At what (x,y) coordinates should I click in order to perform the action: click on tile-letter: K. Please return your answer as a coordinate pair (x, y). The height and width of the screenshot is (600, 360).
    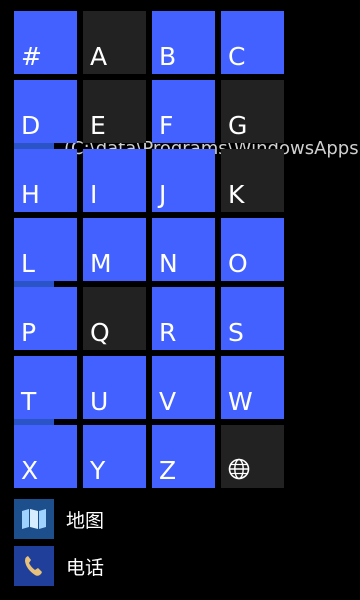
    Looking at the image, I should click on (236, 194).